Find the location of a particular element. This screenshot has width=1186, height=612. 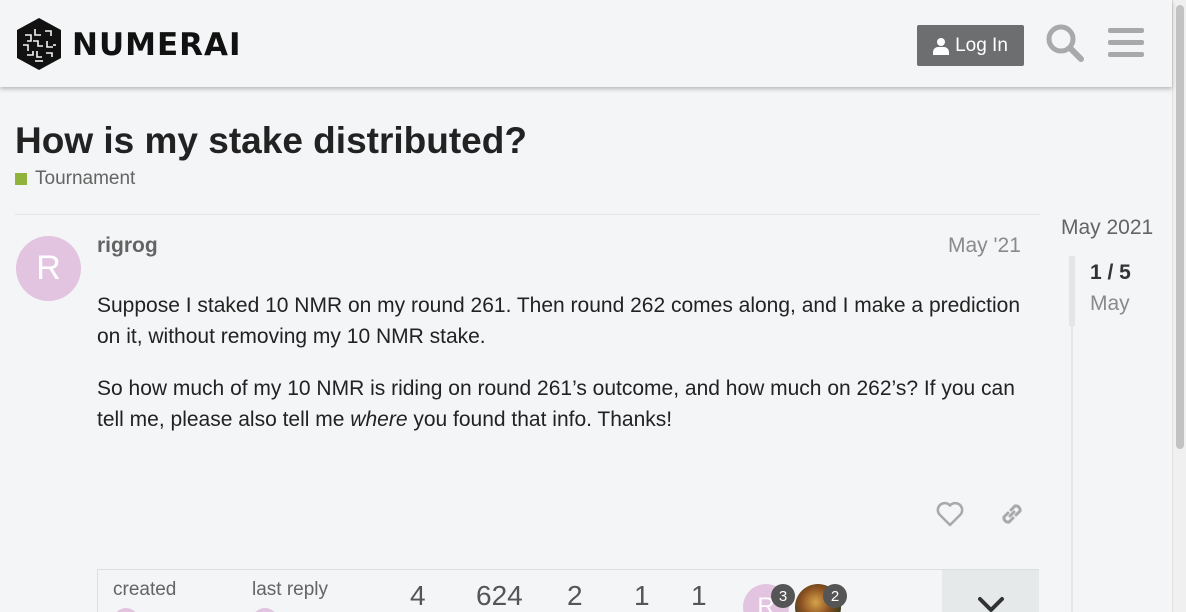

views-count: 624 is located at coordinates (499, 595).